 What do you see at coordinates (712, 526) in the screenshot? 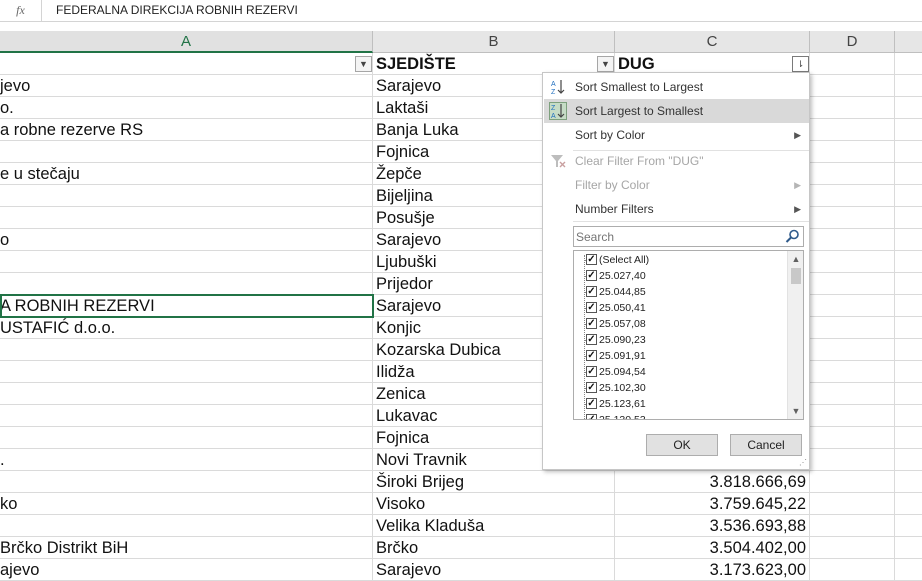
I see `table-cell: 3.536.693,88` at bounding box center [712, 526].